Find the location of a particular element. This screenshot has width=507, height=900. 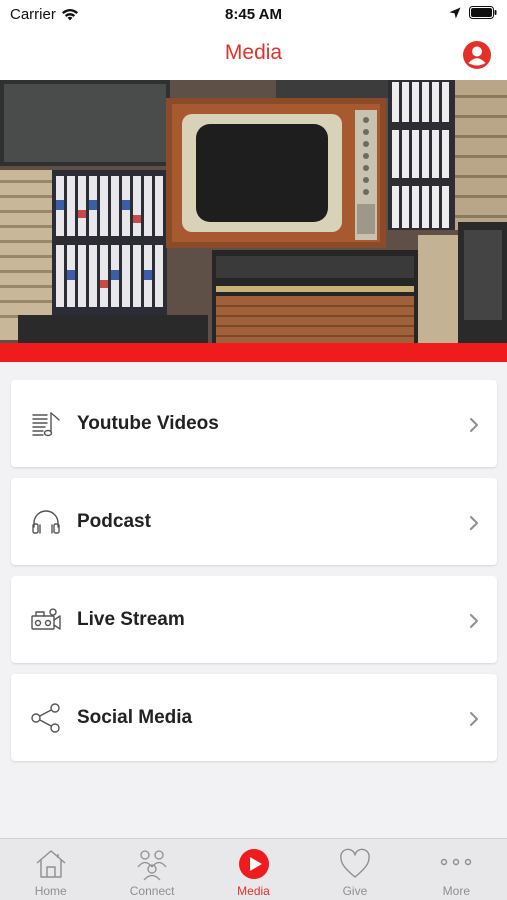

tab-home: Home is located at coordinates (50, 869).